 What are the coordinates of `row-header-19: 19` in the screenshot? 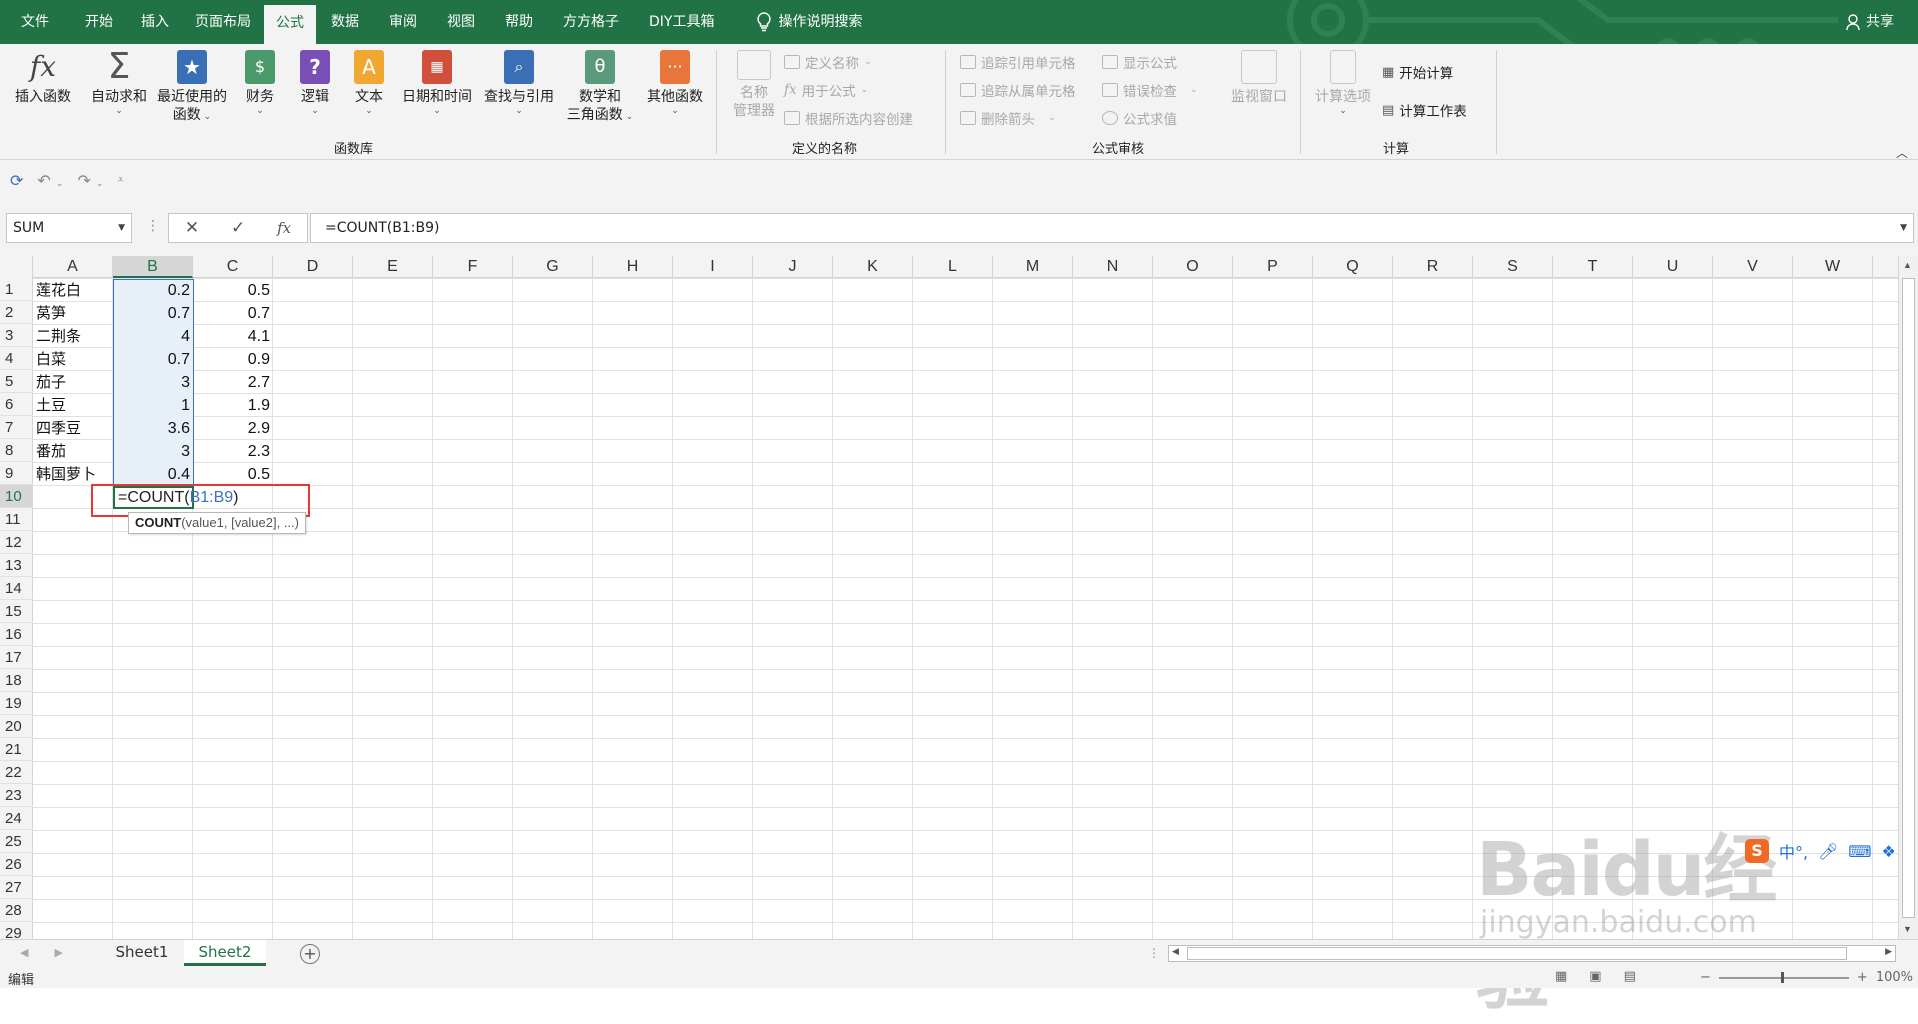 It's located at (16, 703).